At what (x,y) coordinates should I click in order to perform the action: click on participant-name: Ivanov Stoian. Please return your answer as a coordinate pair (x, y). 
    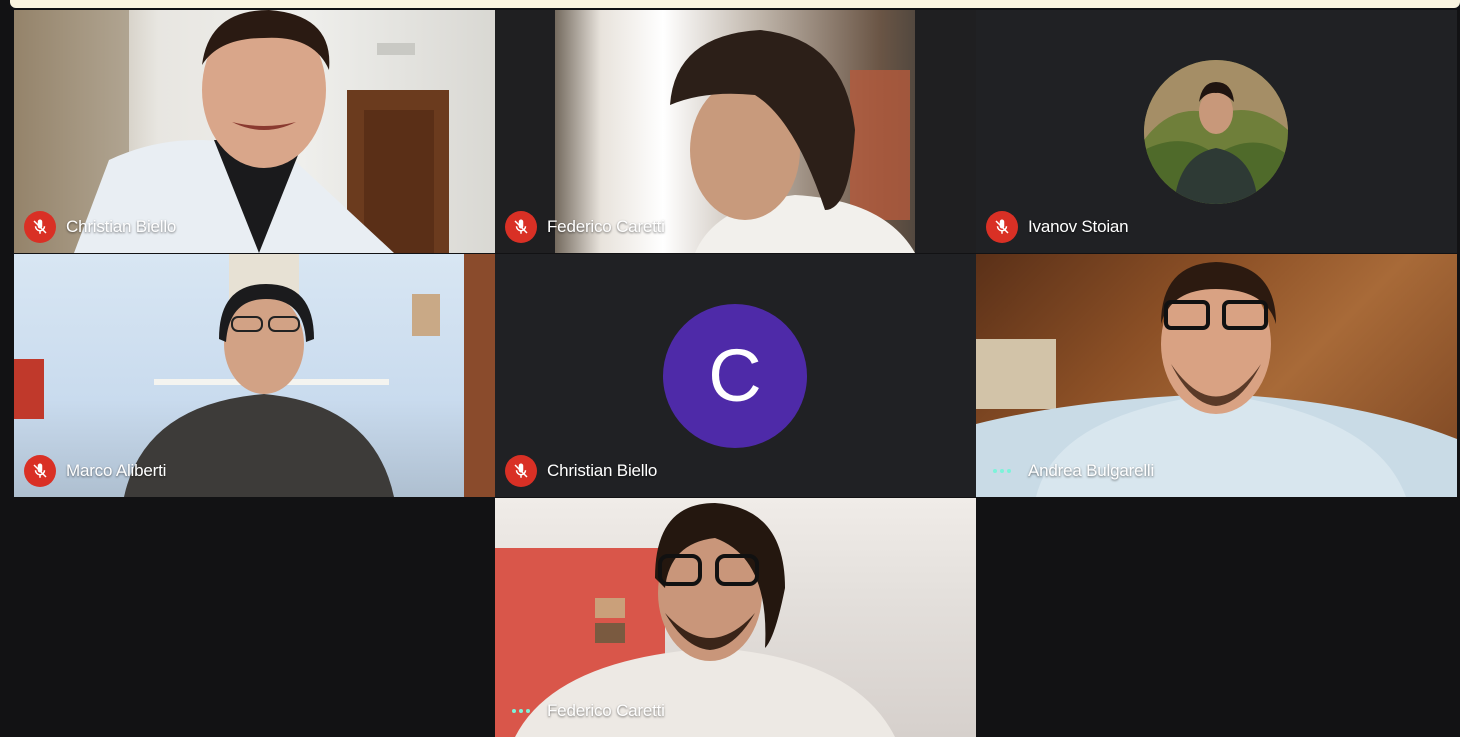
    Looking at the image, I should click on (1078, 226).